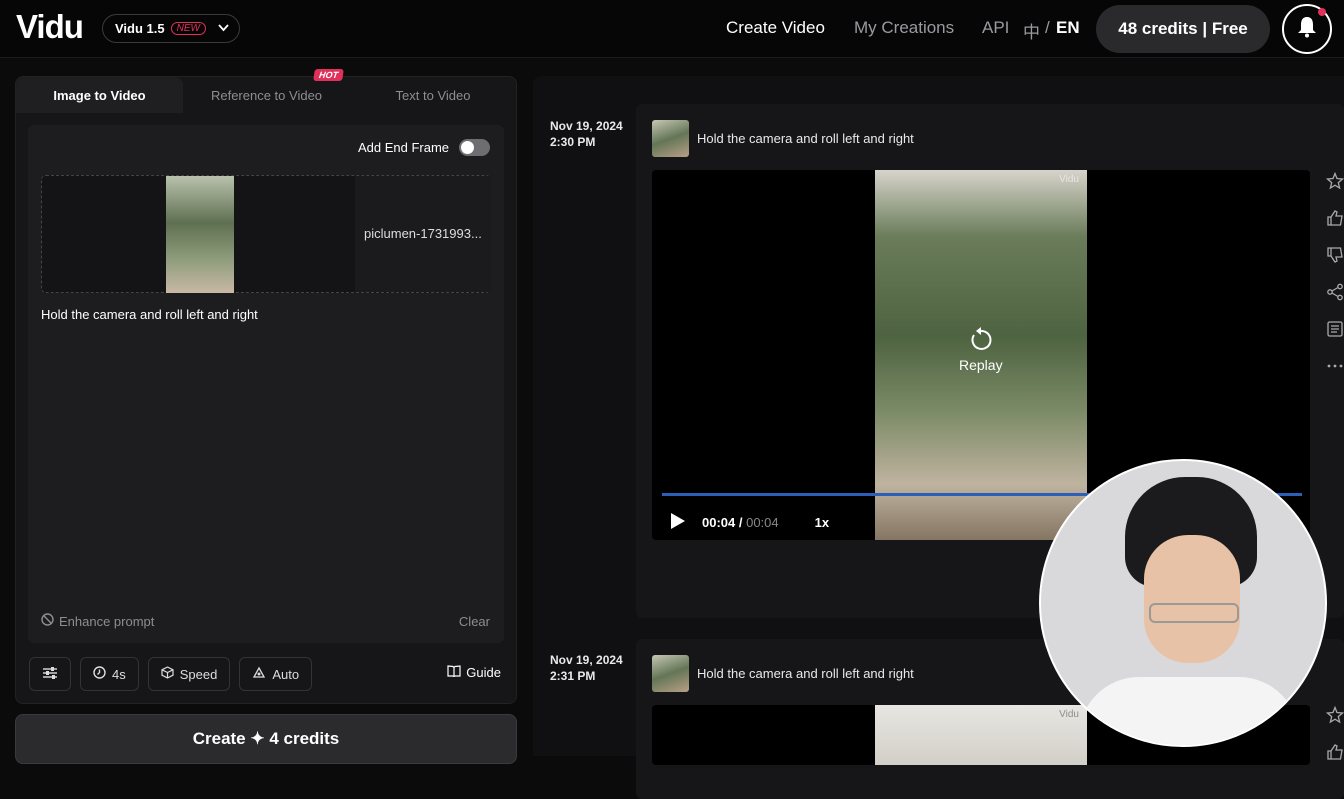 The image size is (1344, 799). Describe the element at coordinates (483, 672) in the screenshot. I see `guide-label: Guide` at that location.